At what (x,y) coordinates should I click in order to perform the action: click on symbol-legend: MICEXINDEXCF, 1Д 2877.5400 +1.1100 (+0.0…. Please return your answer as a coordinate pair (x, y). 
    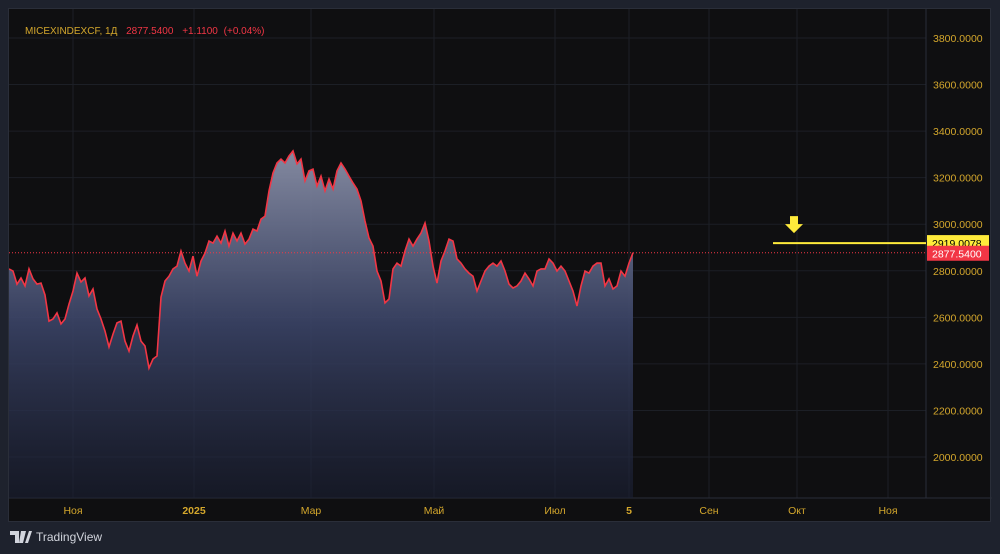
    Looking at the image, I should click on (145, 31).